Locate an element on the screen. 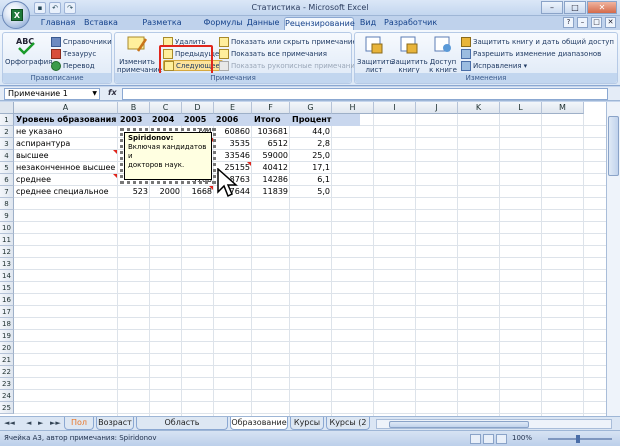 The width and height of the screenshot is (620, 446). show-hide-comment-button: Показать или скрыть примечание is located at coordinates (288, 41).